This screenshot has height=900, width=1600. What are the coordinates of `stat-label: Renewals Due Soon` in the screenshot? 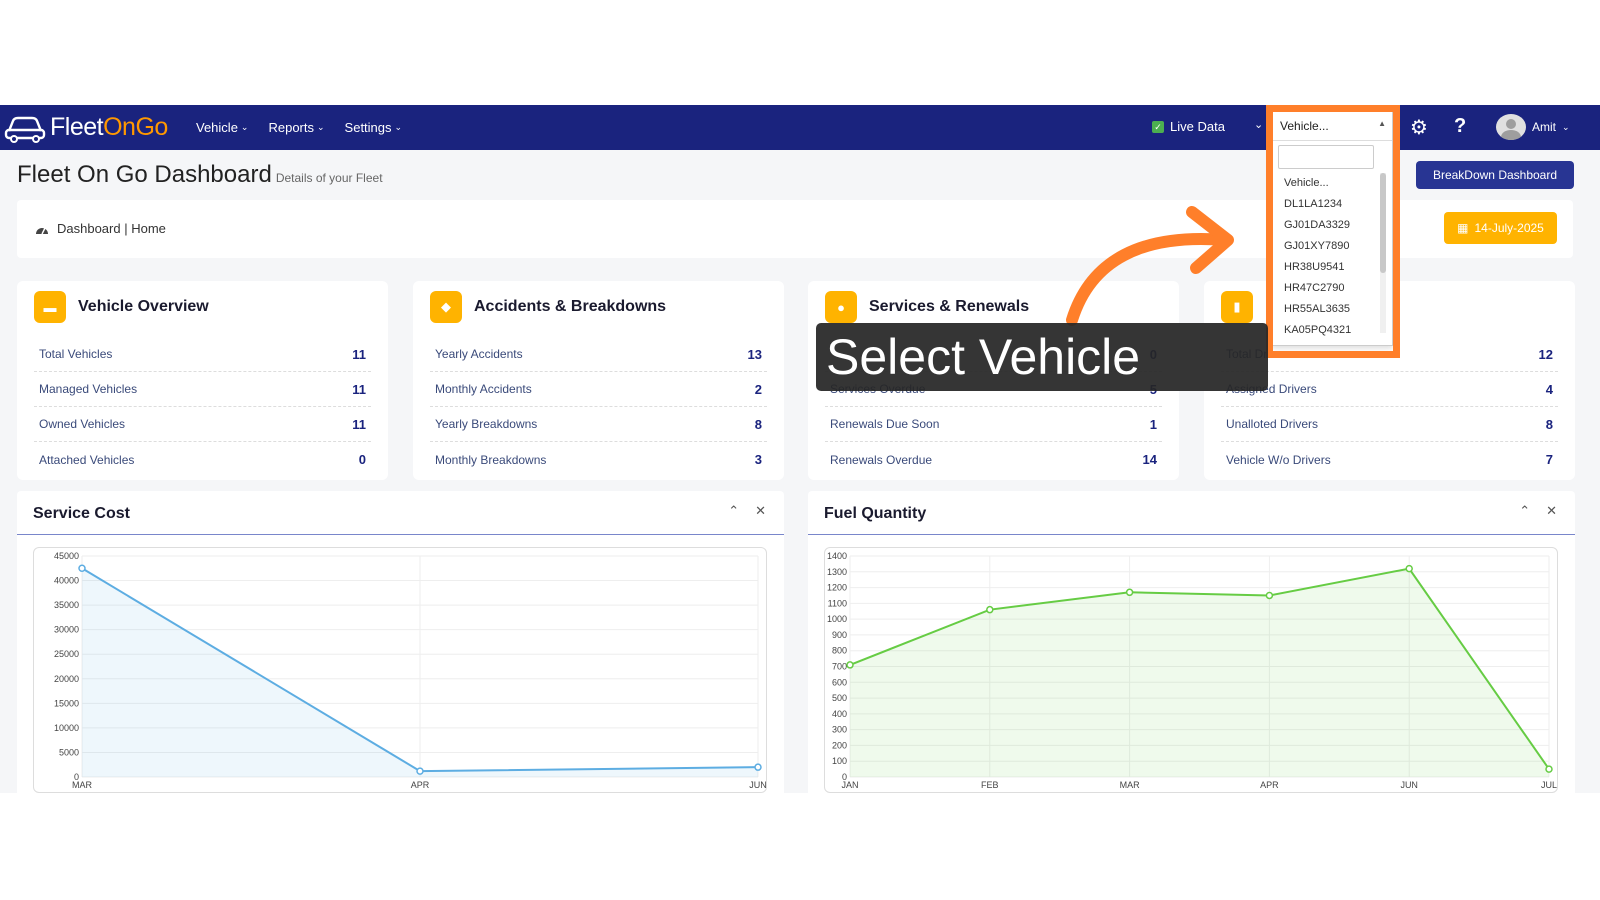 It's located at (885, 424).